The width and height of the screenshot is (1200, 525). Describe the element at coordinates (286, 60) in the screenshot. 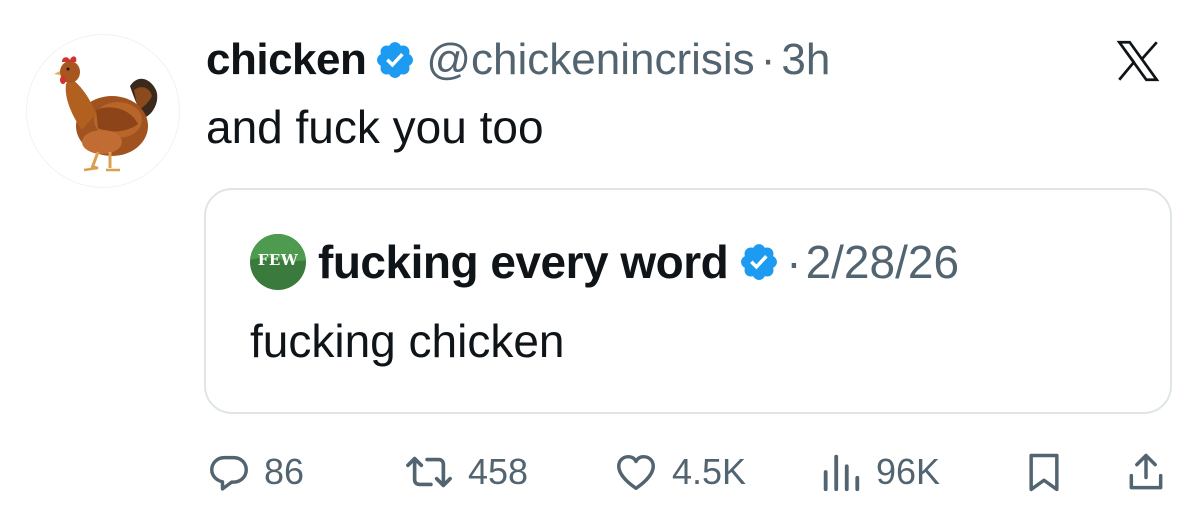

I see `author-display-name: chicken` at that location.